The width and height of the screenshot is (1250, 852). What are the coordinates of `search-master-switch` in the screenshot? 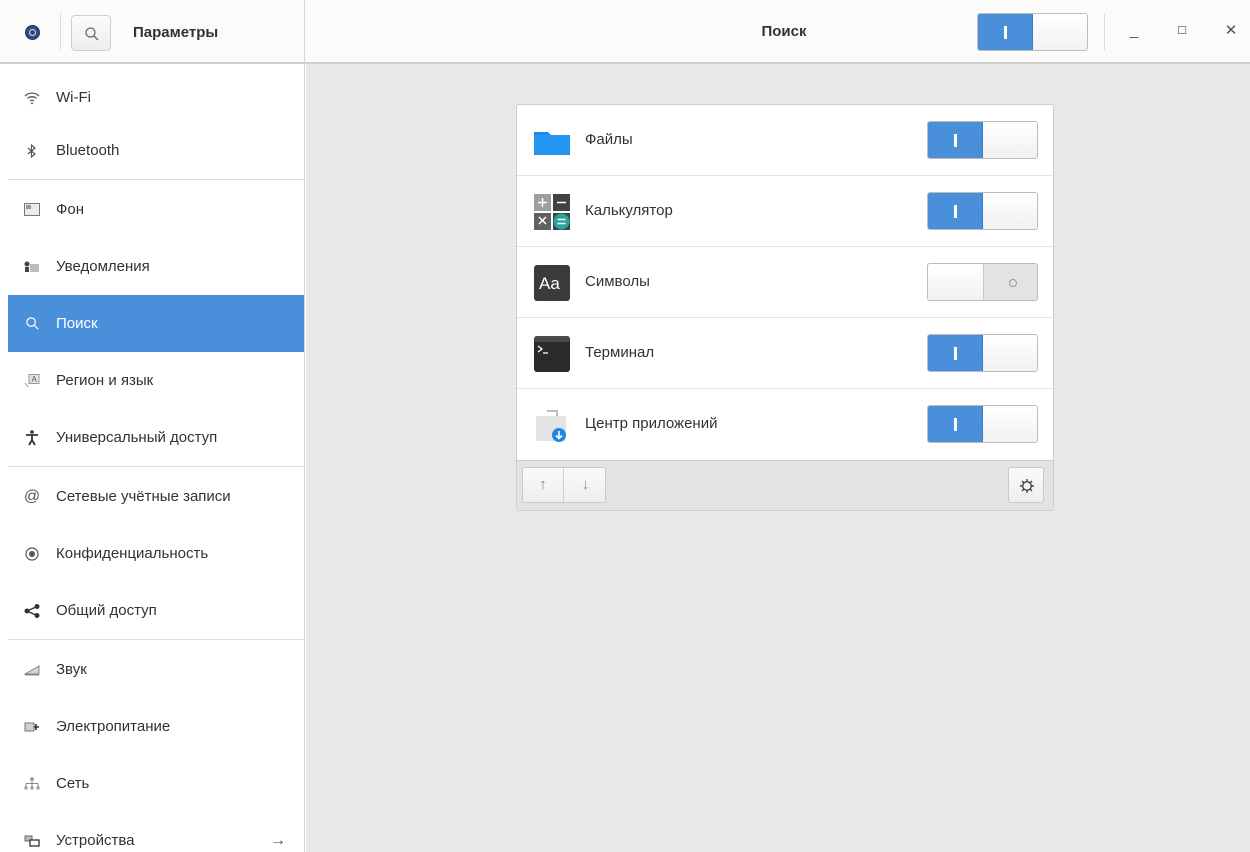 It's located at (1032, 32).